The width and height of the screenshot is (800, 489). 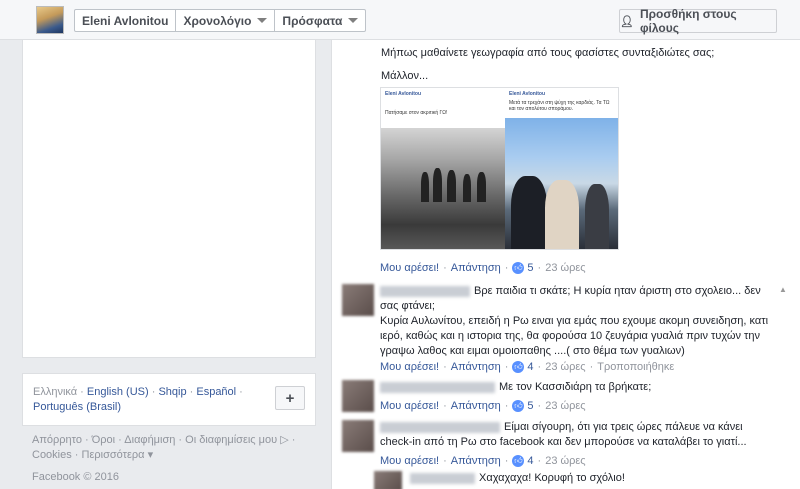 I want to click on add-language-button: +, so click(x=290, y=398).